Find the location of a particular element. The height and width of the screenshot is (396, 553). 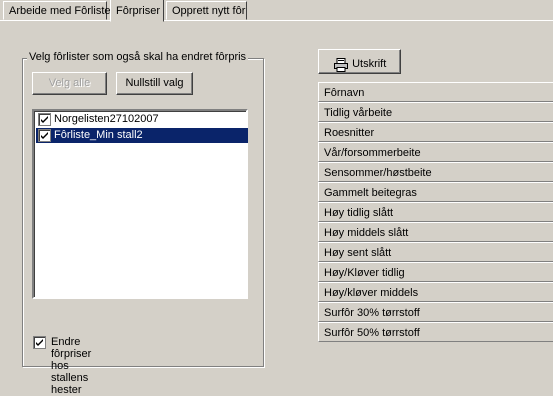

tab-forpriser: Fôrpriser is located at coordinates (137, 11).